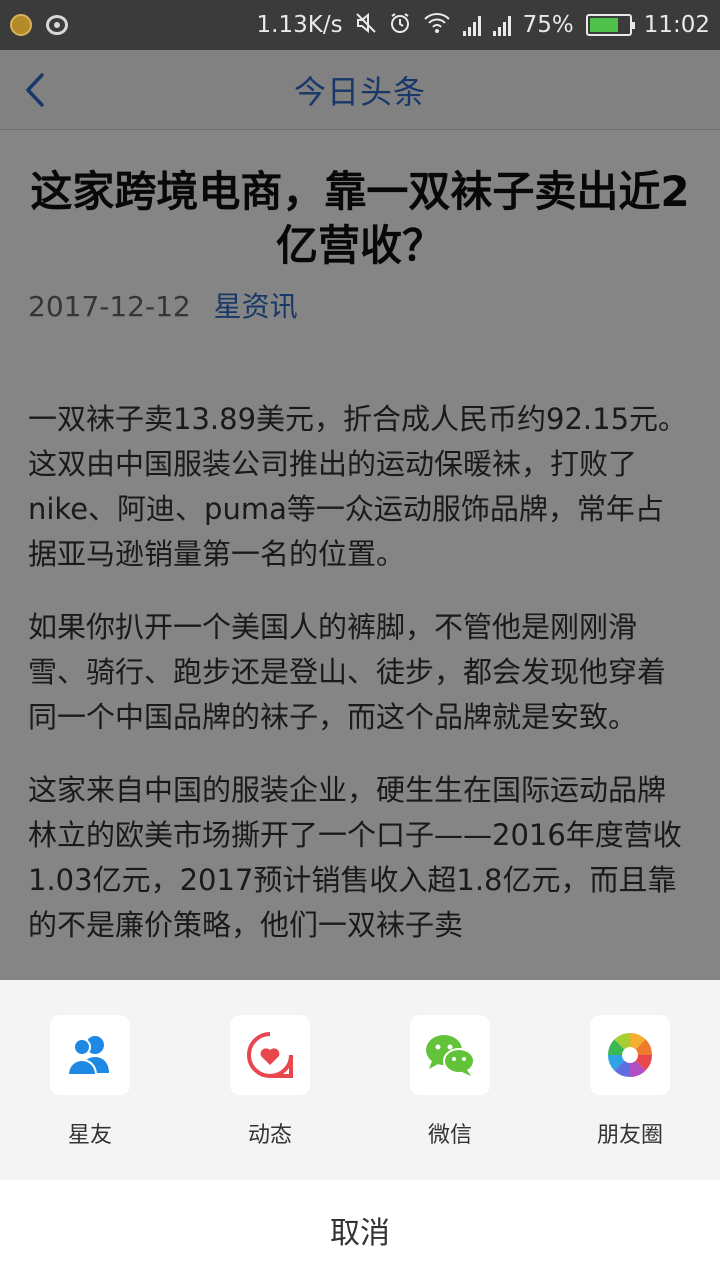  I want to click on wifi-icon, so click(437, 25).